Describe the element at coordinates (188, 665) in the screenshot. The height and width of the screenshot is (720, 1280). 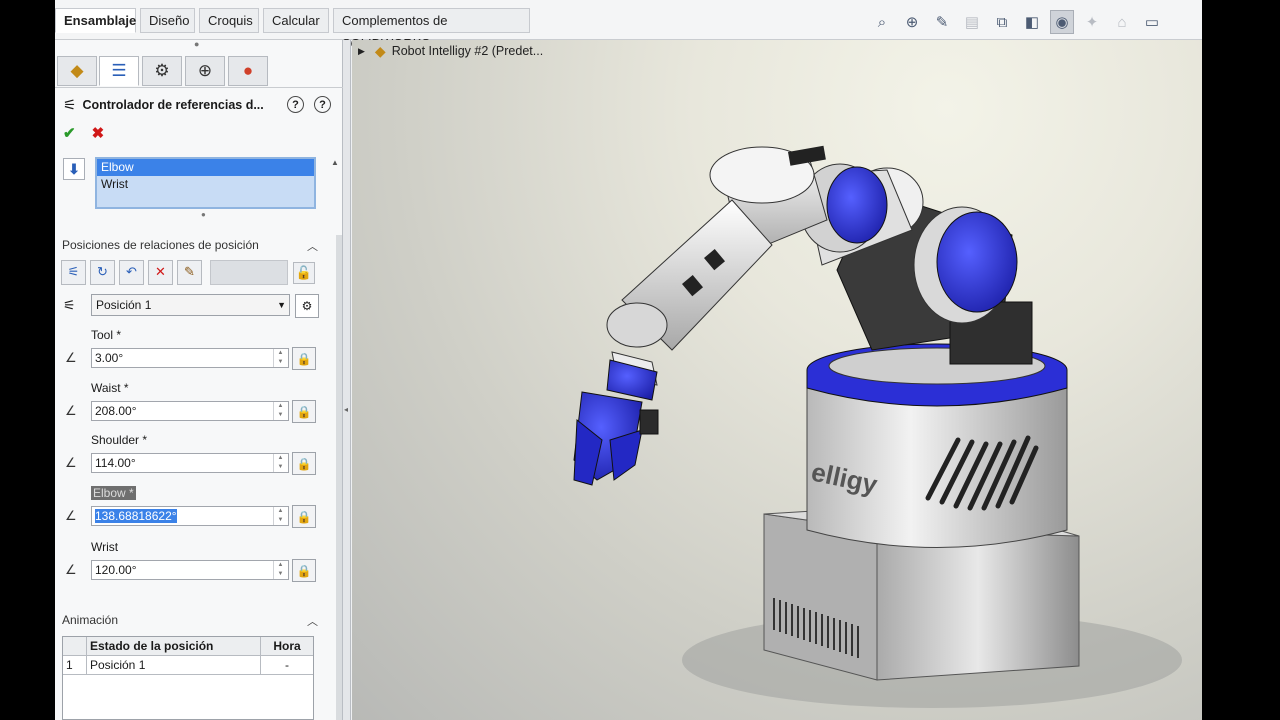
I see `table-row: 1 Posición 1 -` at that location.